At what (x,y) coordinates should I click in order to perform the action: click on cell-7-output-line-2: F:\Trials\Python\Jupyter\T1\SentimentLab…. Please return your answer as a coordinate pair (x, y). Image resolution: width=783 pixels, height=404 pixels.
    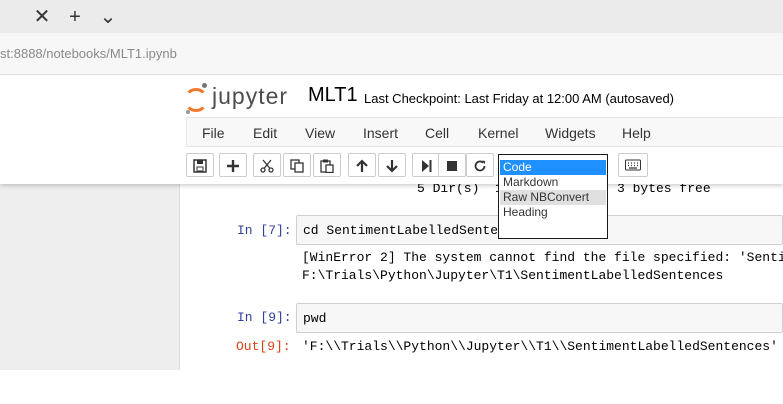
    Looking at the image, I should click on (513, 275).